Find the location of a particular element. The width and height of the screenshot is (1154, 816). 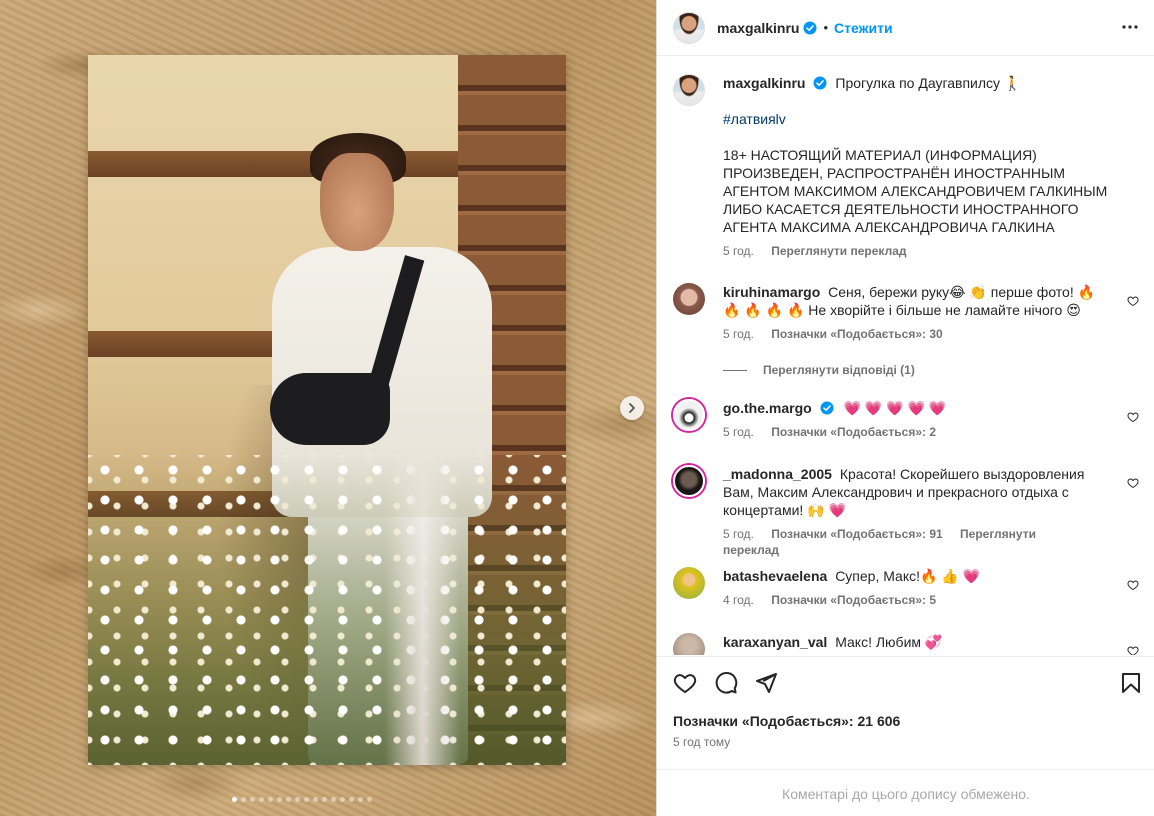

chevron-right-icon is located at coordinates (632, 408).